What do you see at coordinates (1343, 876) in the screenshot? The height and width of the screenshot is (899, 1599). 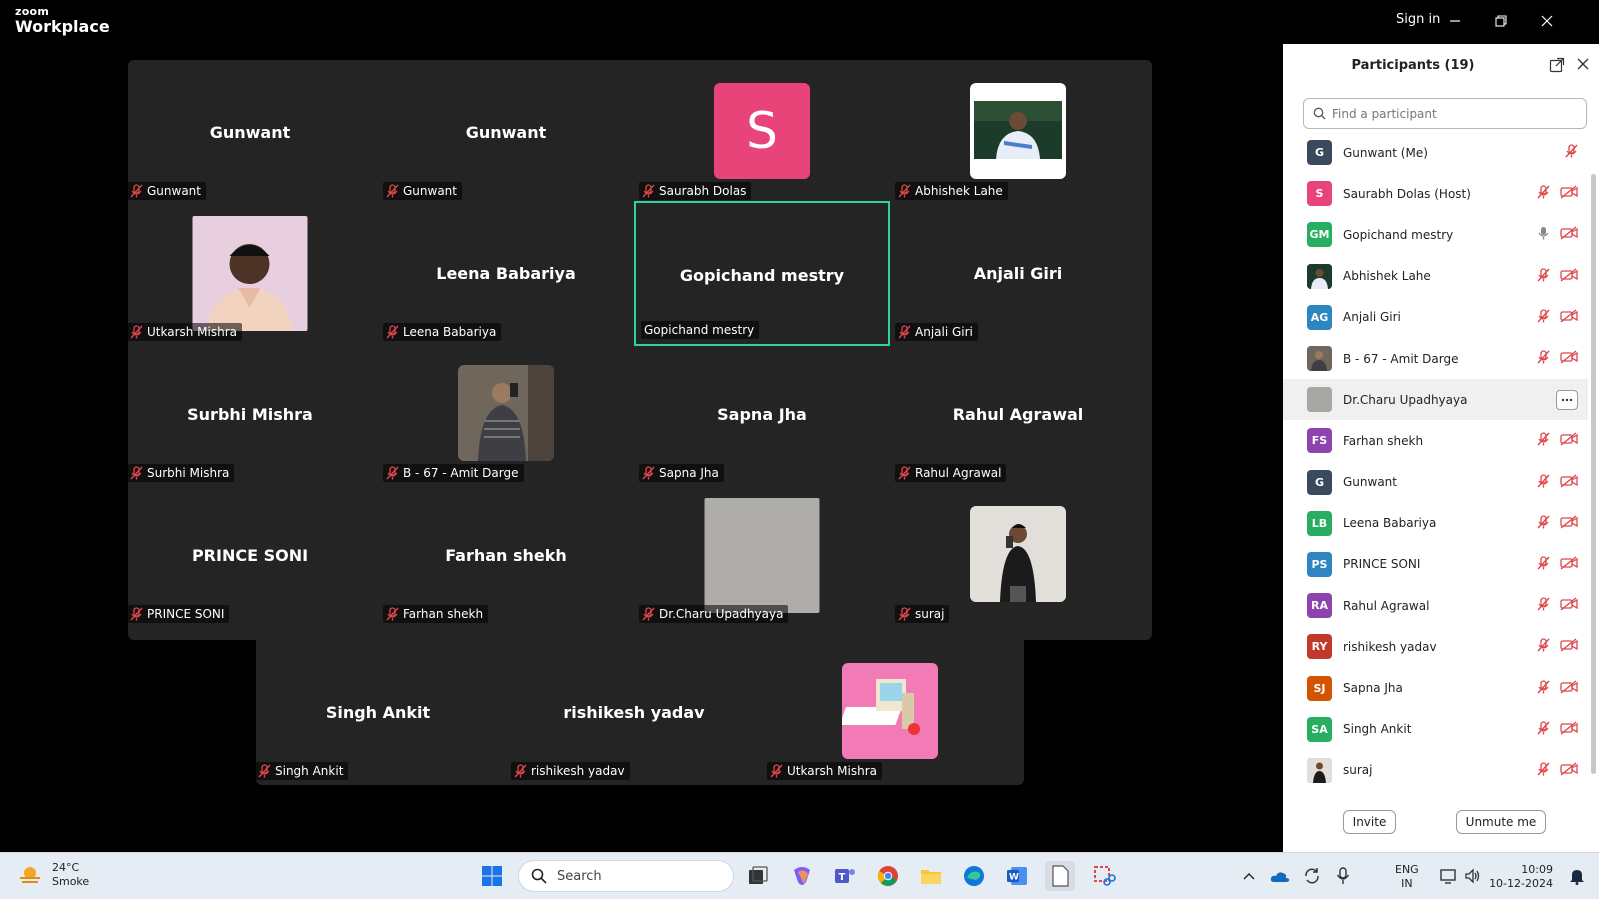 I see `microphone-tray-button` at bounding box center [1343, 876].